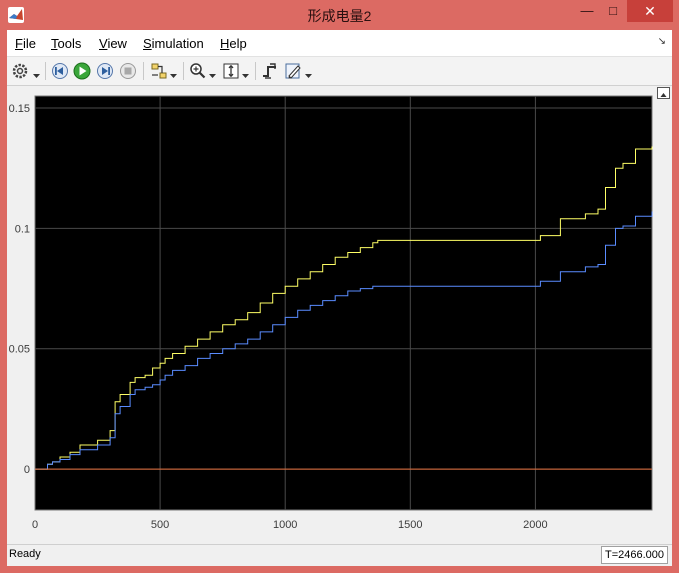 Image resolution: width=679 pixels, height=573 pixels. Describe the element at coordinates (613, 11) in the screenshot. I see `maximize-button: □` at that location.